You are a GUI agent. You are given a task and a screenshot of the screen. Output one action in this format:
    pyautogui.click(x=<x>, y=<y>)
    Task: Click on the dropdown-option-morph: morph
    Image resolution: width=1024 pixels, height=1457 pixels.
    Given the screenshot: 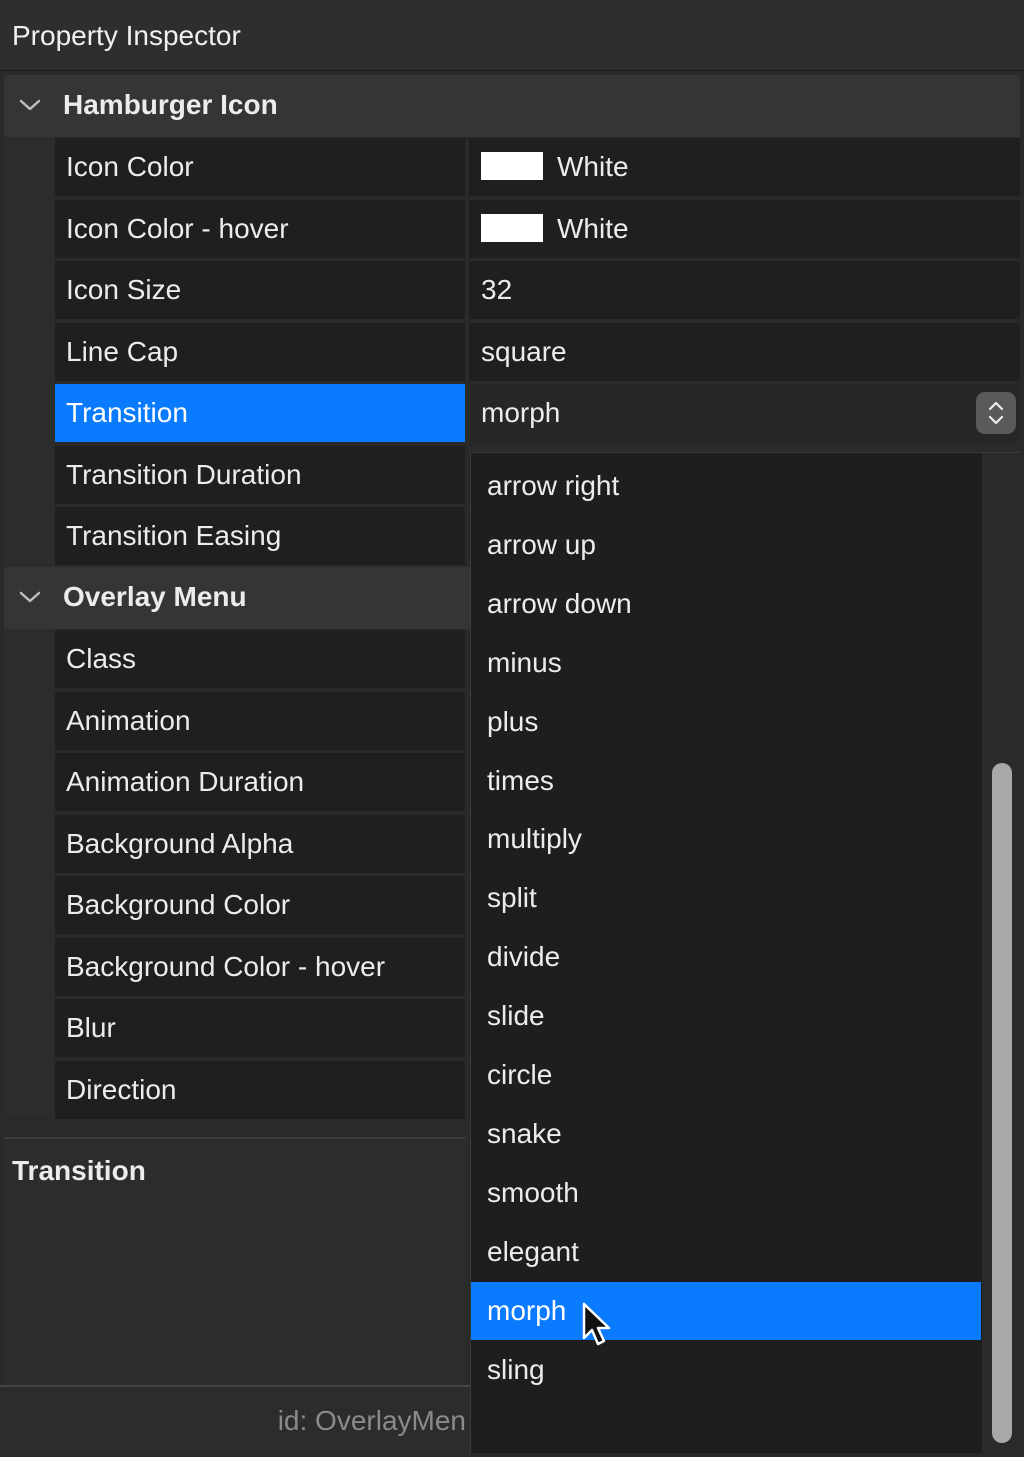 What is the action you would take?
    pyautogui.click(x=726, y=1310)
    